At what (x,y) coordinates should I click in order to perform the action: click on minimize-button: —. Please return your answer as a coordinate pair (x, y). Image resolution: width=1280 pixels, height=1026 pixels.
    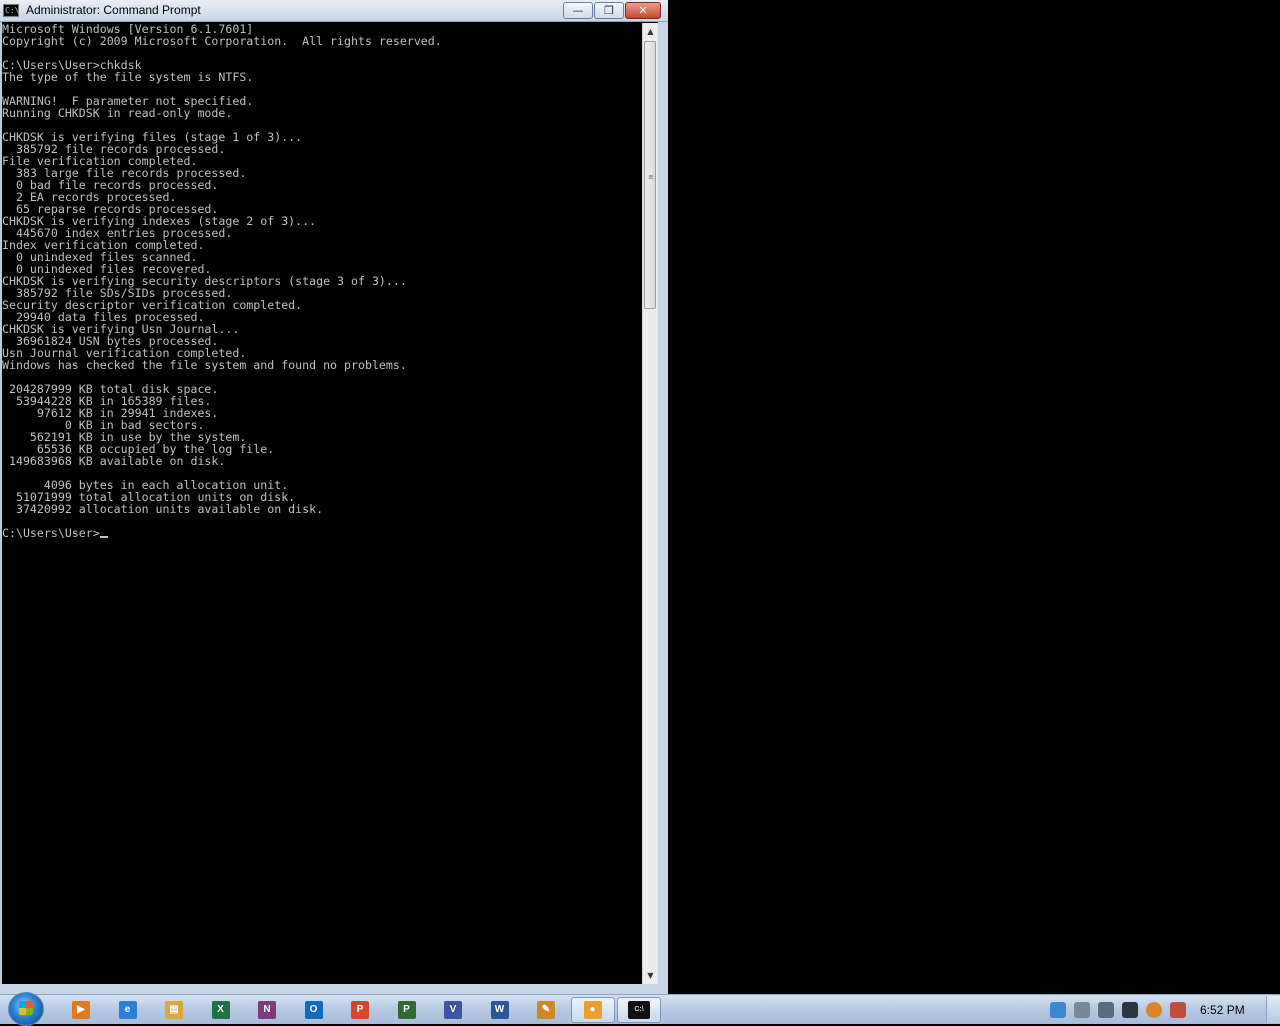
    Looking at the image, I should click on (578, 10).